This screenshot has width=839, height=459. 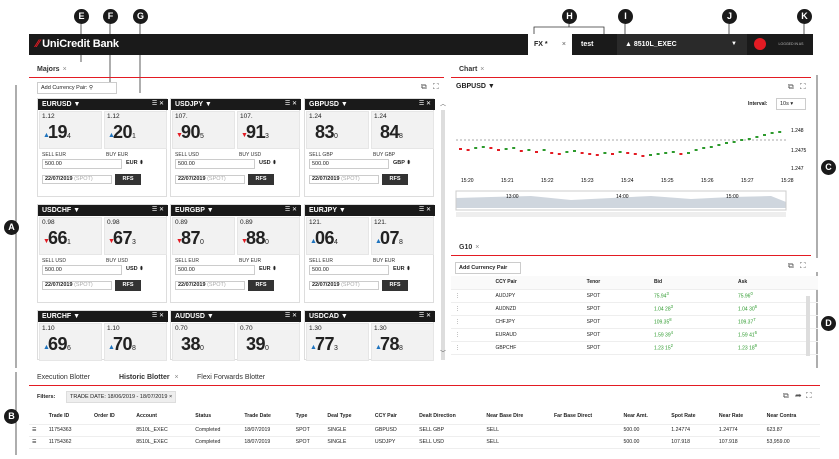 I want to click on bid-price-button: 0.98 ▼ 661, so click(x=70, y=236).